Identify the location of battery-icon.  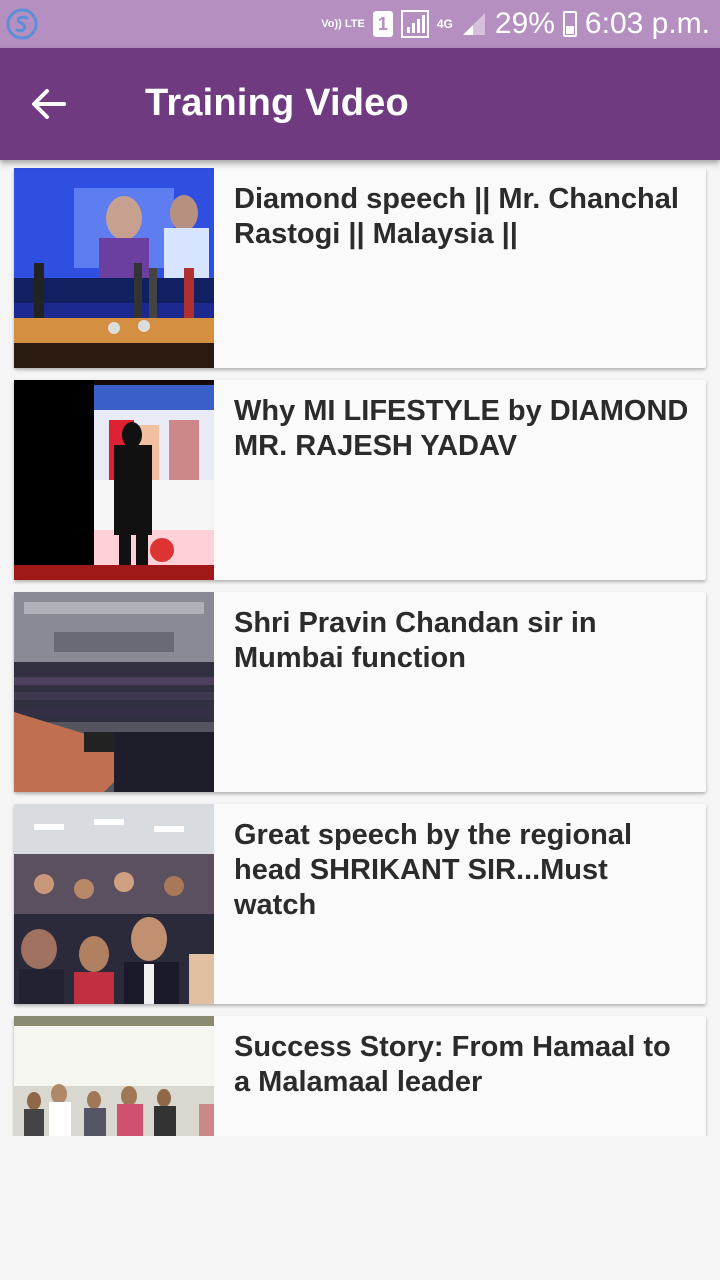
(569, 24).